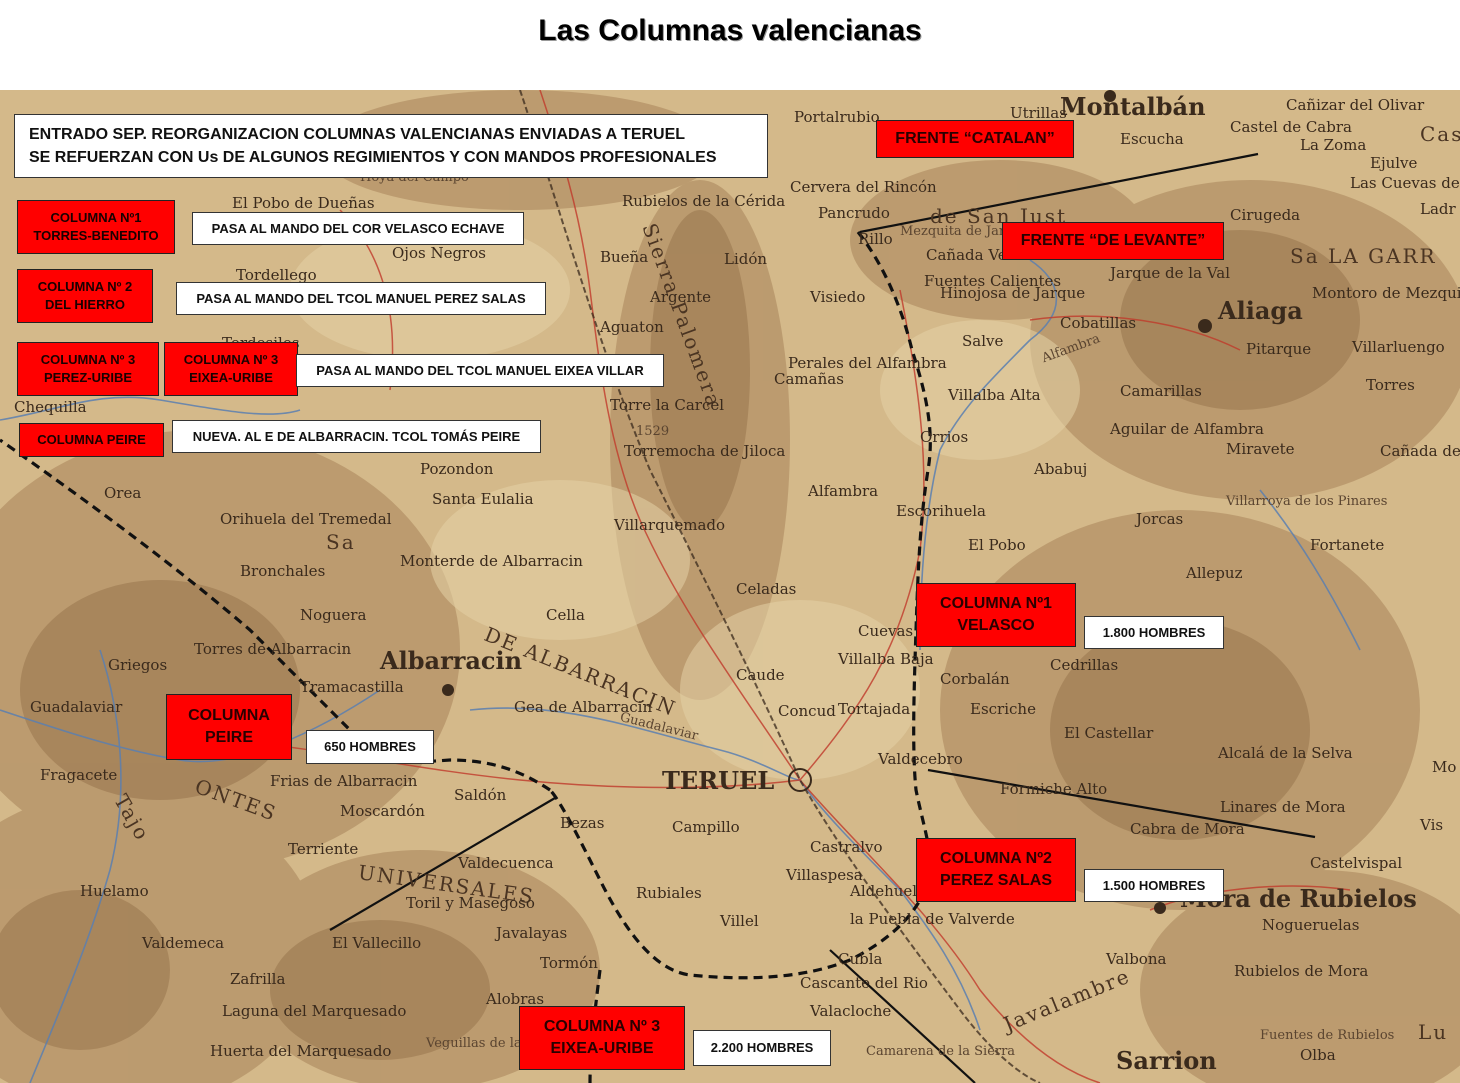 The height and width of the screenshot is (1083, 1460). I want to click on column-2-perez-salas-title: COLUMNA Nº2, so click(996, 859).